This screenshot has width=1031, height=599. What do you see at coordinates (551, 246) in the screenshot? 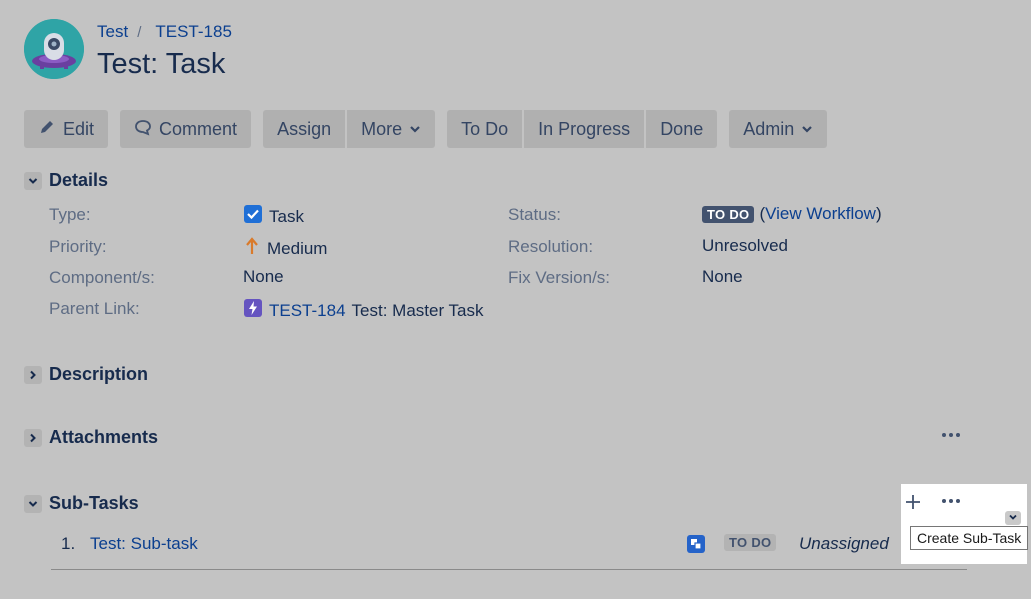
I see `resolution-label: Resolution:` at bounding box center [551, 246].